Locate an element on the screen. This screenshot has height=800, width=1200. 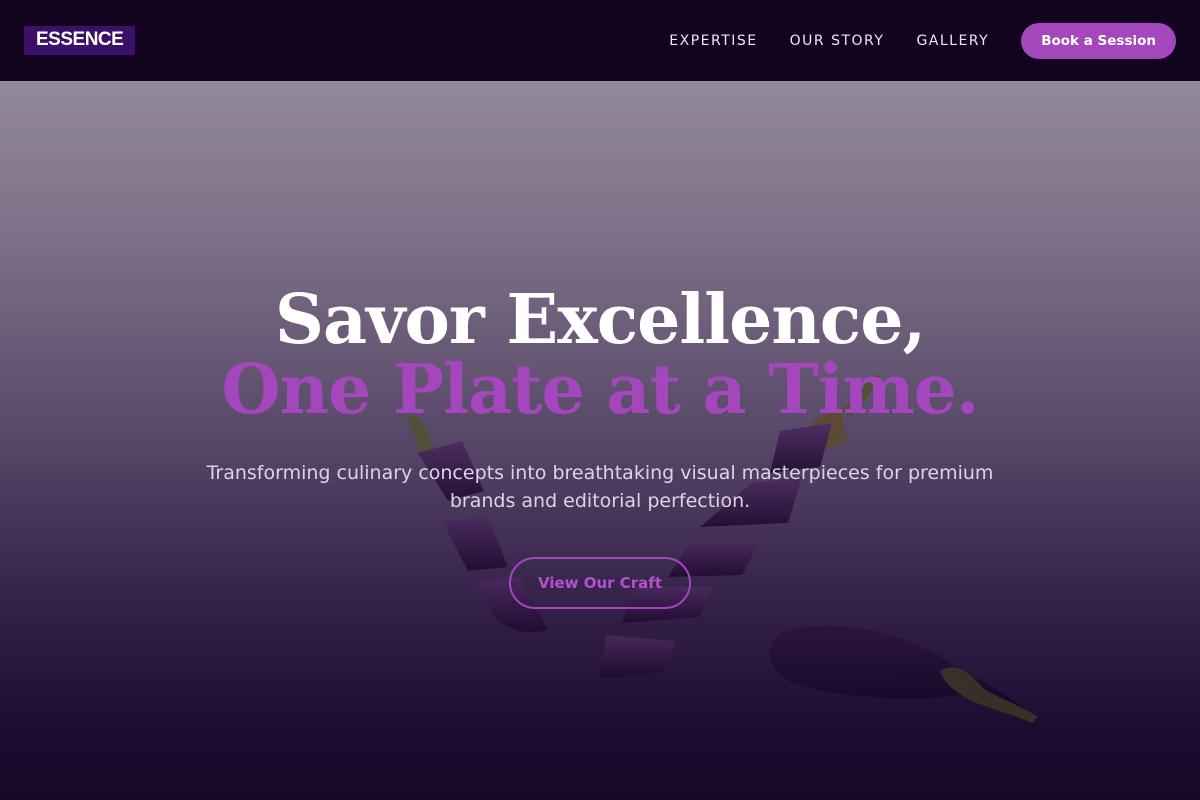
view-craft-button: View Our Craft is located at coordinates (600, 583).